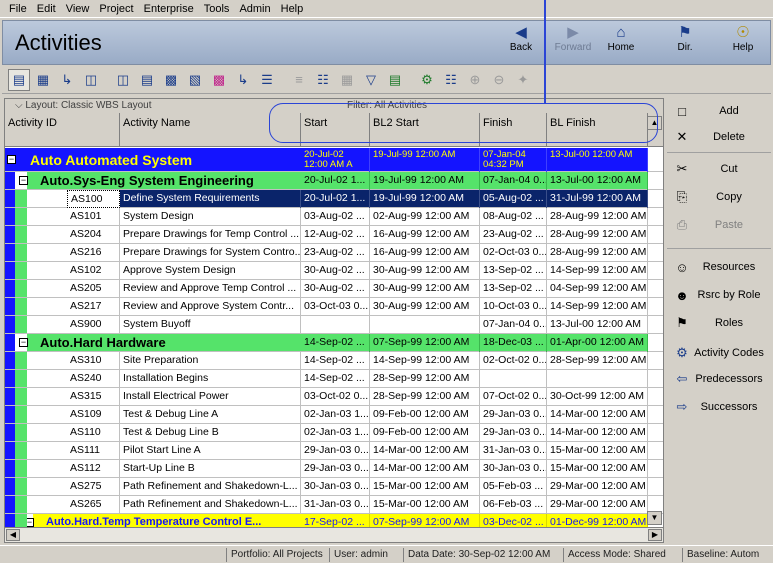 This screenshot has width=773, height=563. Describe the element at coordinates (597, 343) in the screenshot. I see `cell-blfinish: 01-Apr-00 12:00 AM` at that location.